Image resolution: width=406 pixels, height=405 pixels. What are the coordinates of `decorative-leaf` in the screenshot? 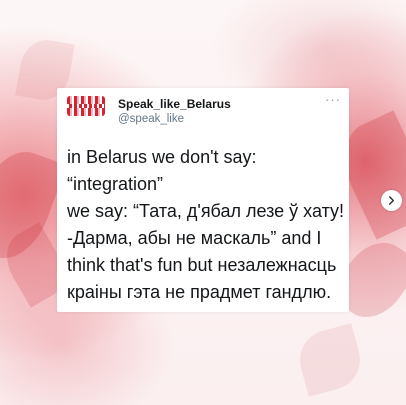 It's located at (330, 360).